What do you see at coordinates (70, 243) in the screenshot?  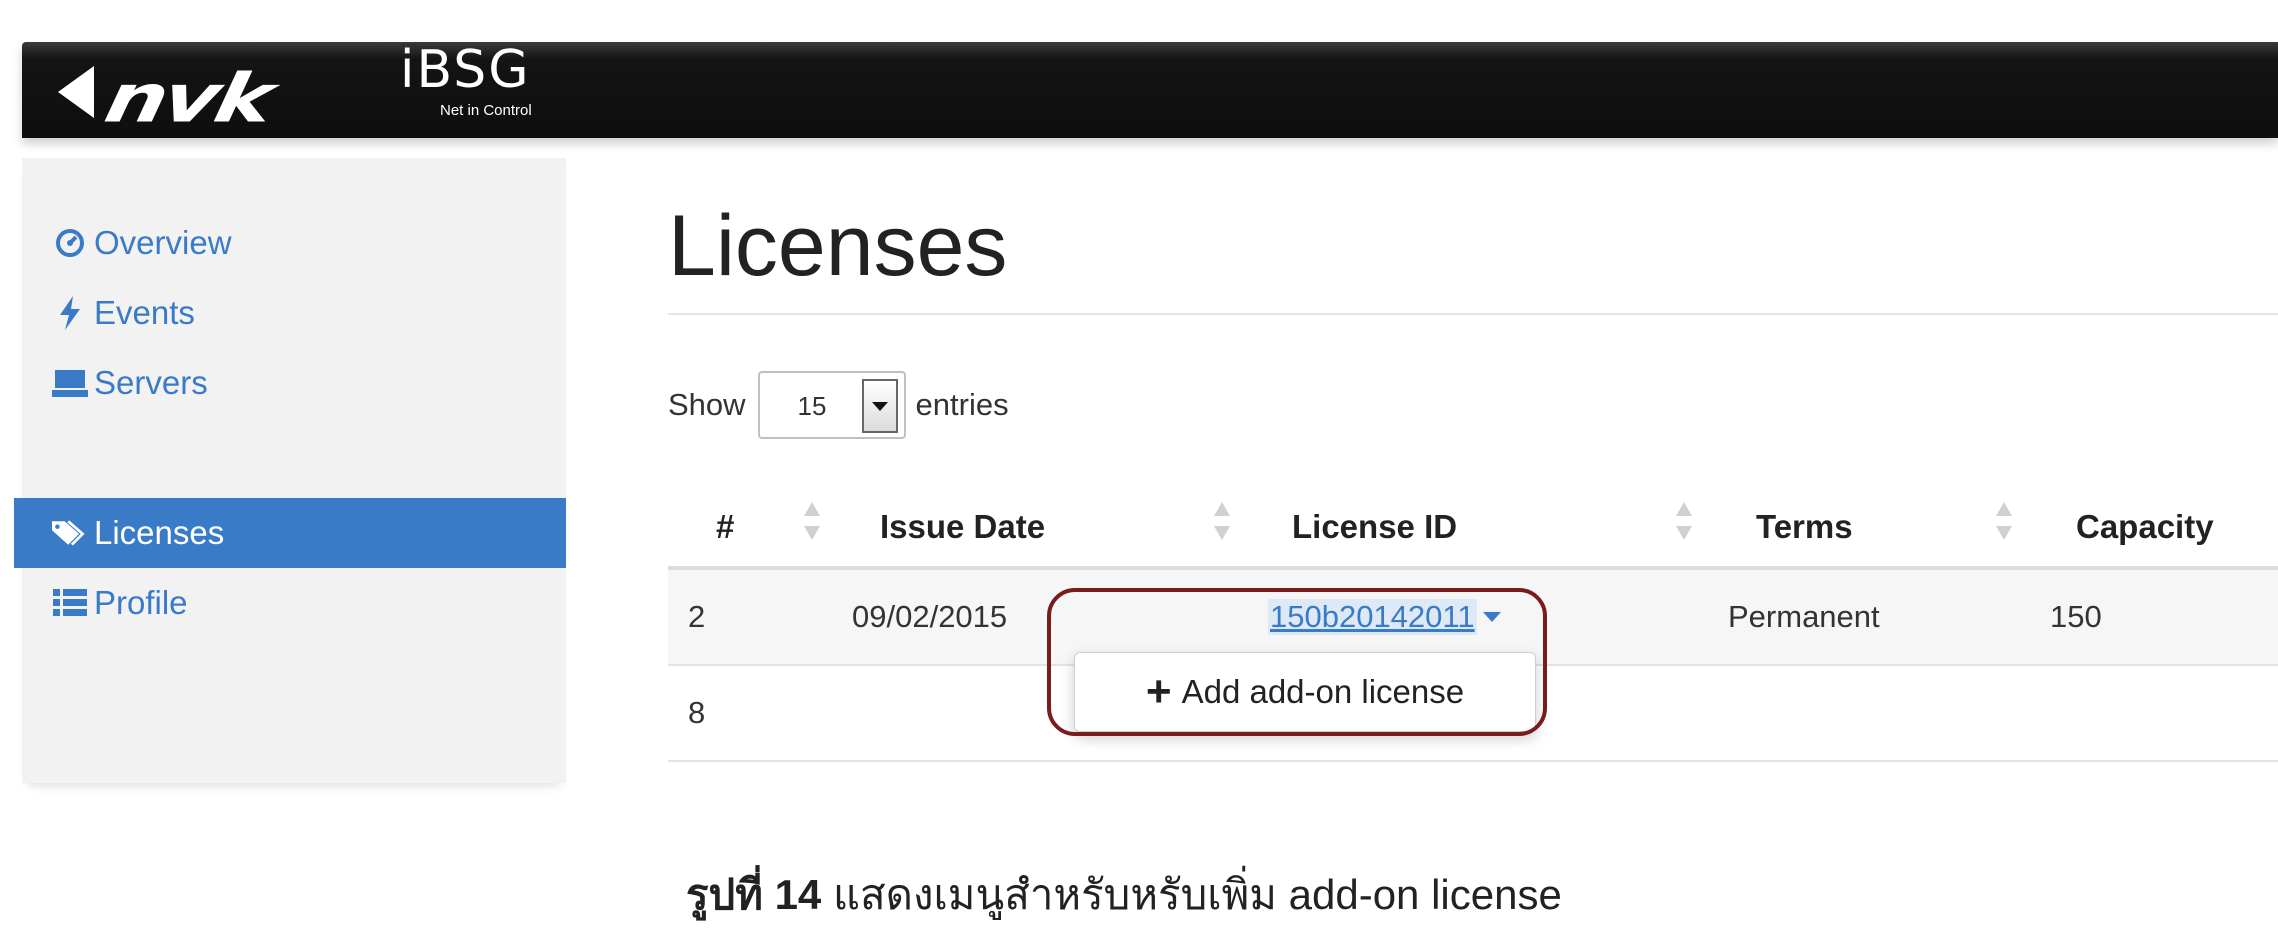 I see `dashboard-icon` at bounding box center [70, 243].